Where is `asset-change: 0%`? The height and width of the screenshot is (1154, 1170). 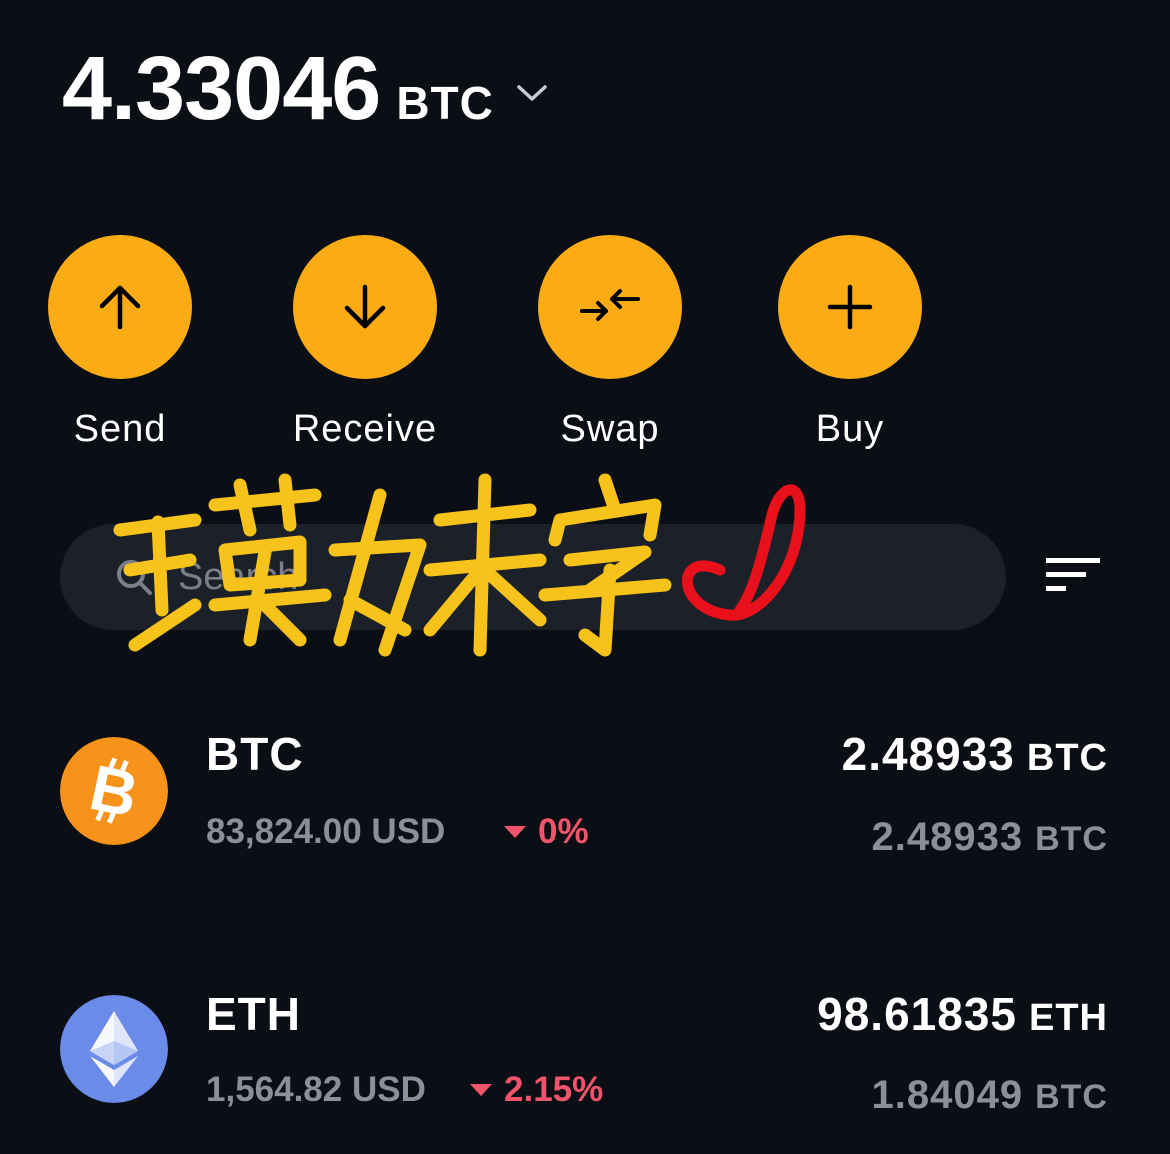
asset-change: 0% is located at coordinates (546, 832).